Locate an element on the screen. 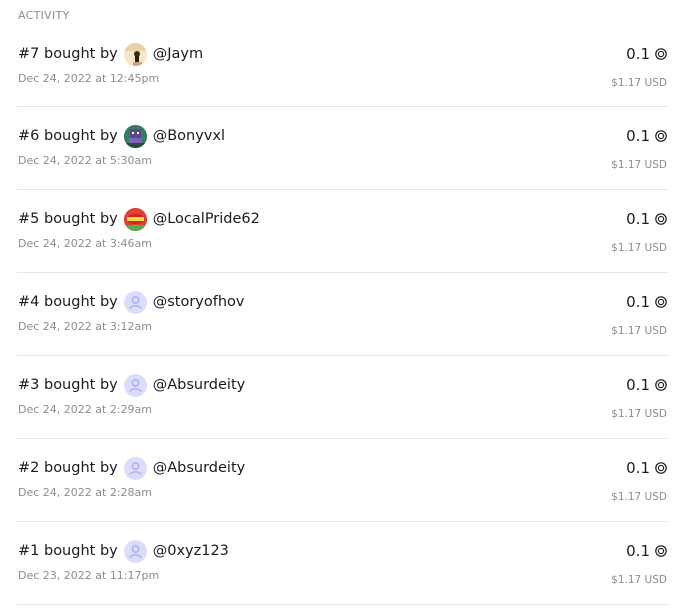 This screenshot has height=611, width=680. activity-date: Dec 24, 2022 at 3:12am is located at coordinates (85, 326).